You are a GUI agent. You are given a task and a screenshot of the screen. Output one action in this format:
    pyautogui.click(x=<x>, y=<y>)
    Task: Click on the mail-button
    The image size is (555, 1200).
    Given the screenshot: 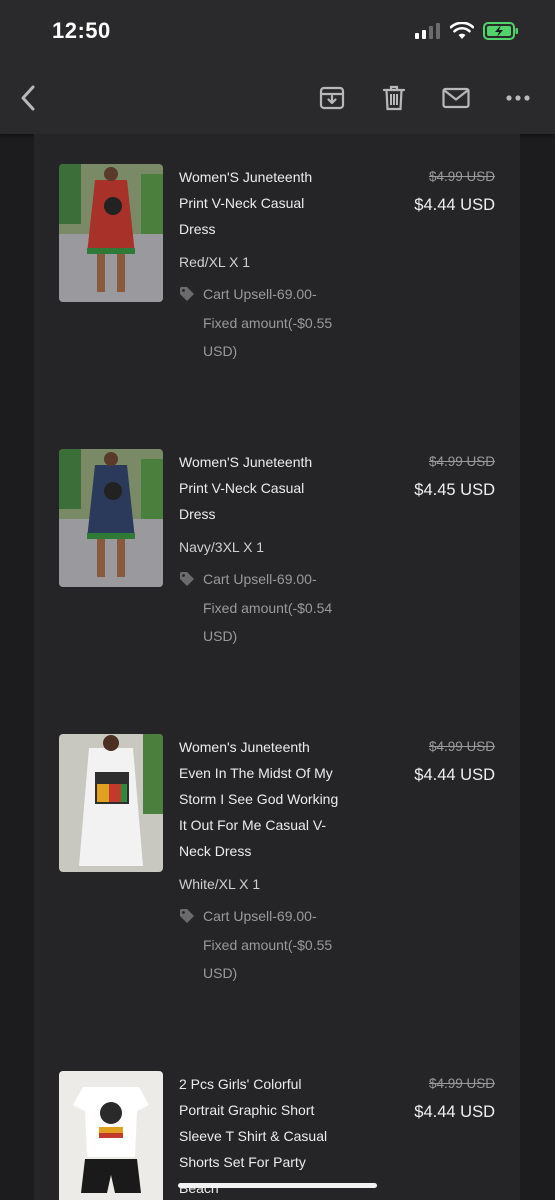 What is the action you would take?
    pyautogui.click(x=456, y=98)
    